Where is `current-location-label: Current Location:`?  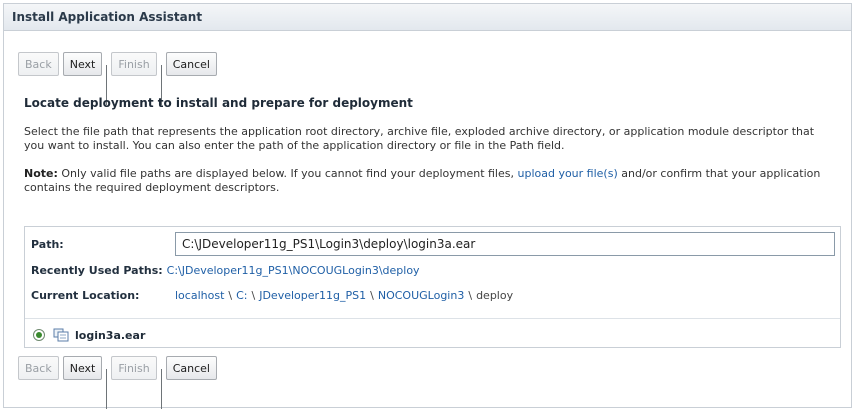 current-location-label: Current Location: is located at coordinates (85, 295).